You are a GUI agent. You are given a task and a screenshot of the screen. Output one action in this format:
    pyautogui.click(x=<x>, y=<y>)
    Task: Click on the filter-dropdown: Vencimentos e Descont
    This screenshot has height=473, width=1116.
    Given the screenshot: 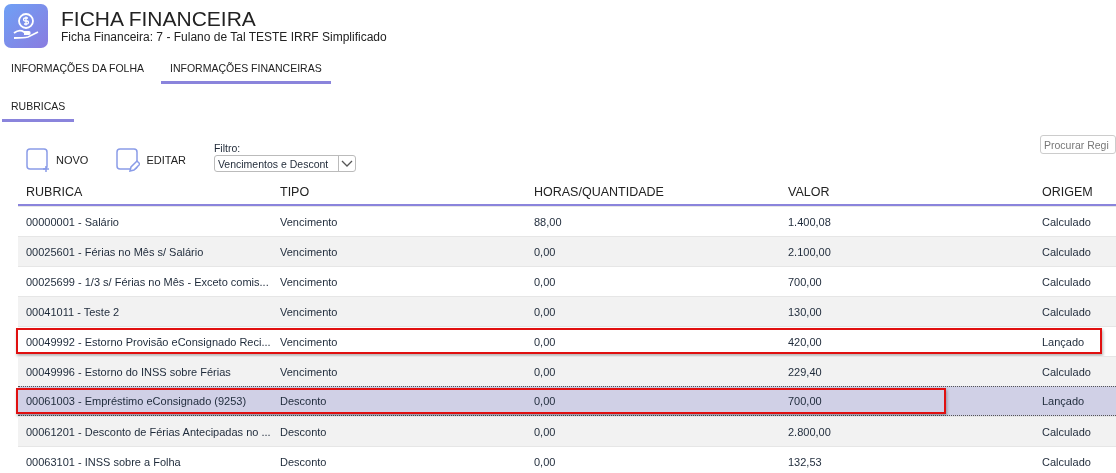 What is the action you would take?
    pyautogui.click(x=284, y=163)
    